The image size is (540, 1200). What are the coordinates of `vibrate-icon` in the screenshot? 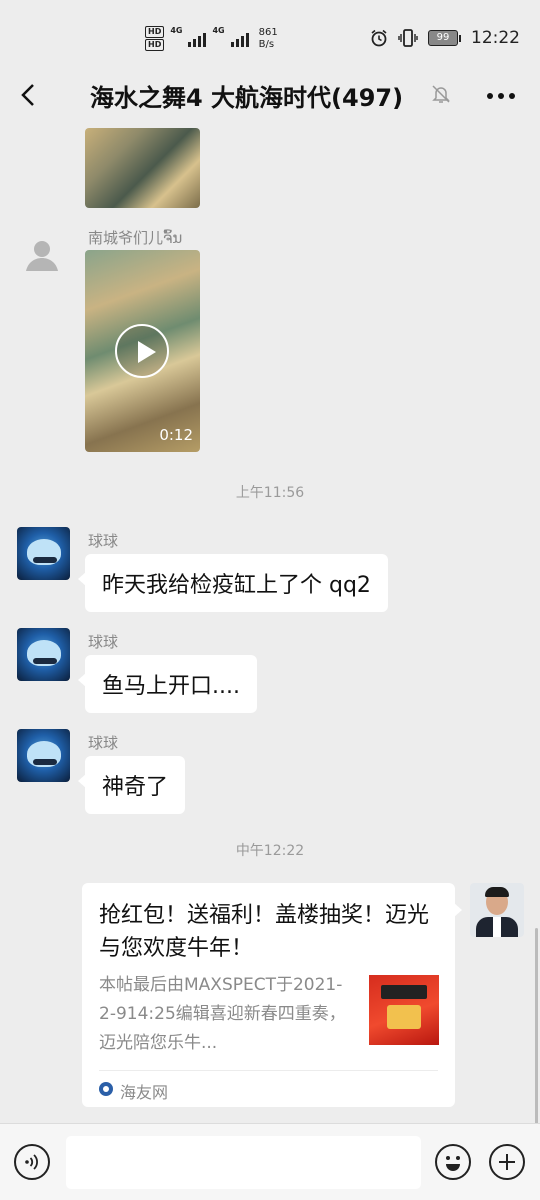 It's located at (408, 38).